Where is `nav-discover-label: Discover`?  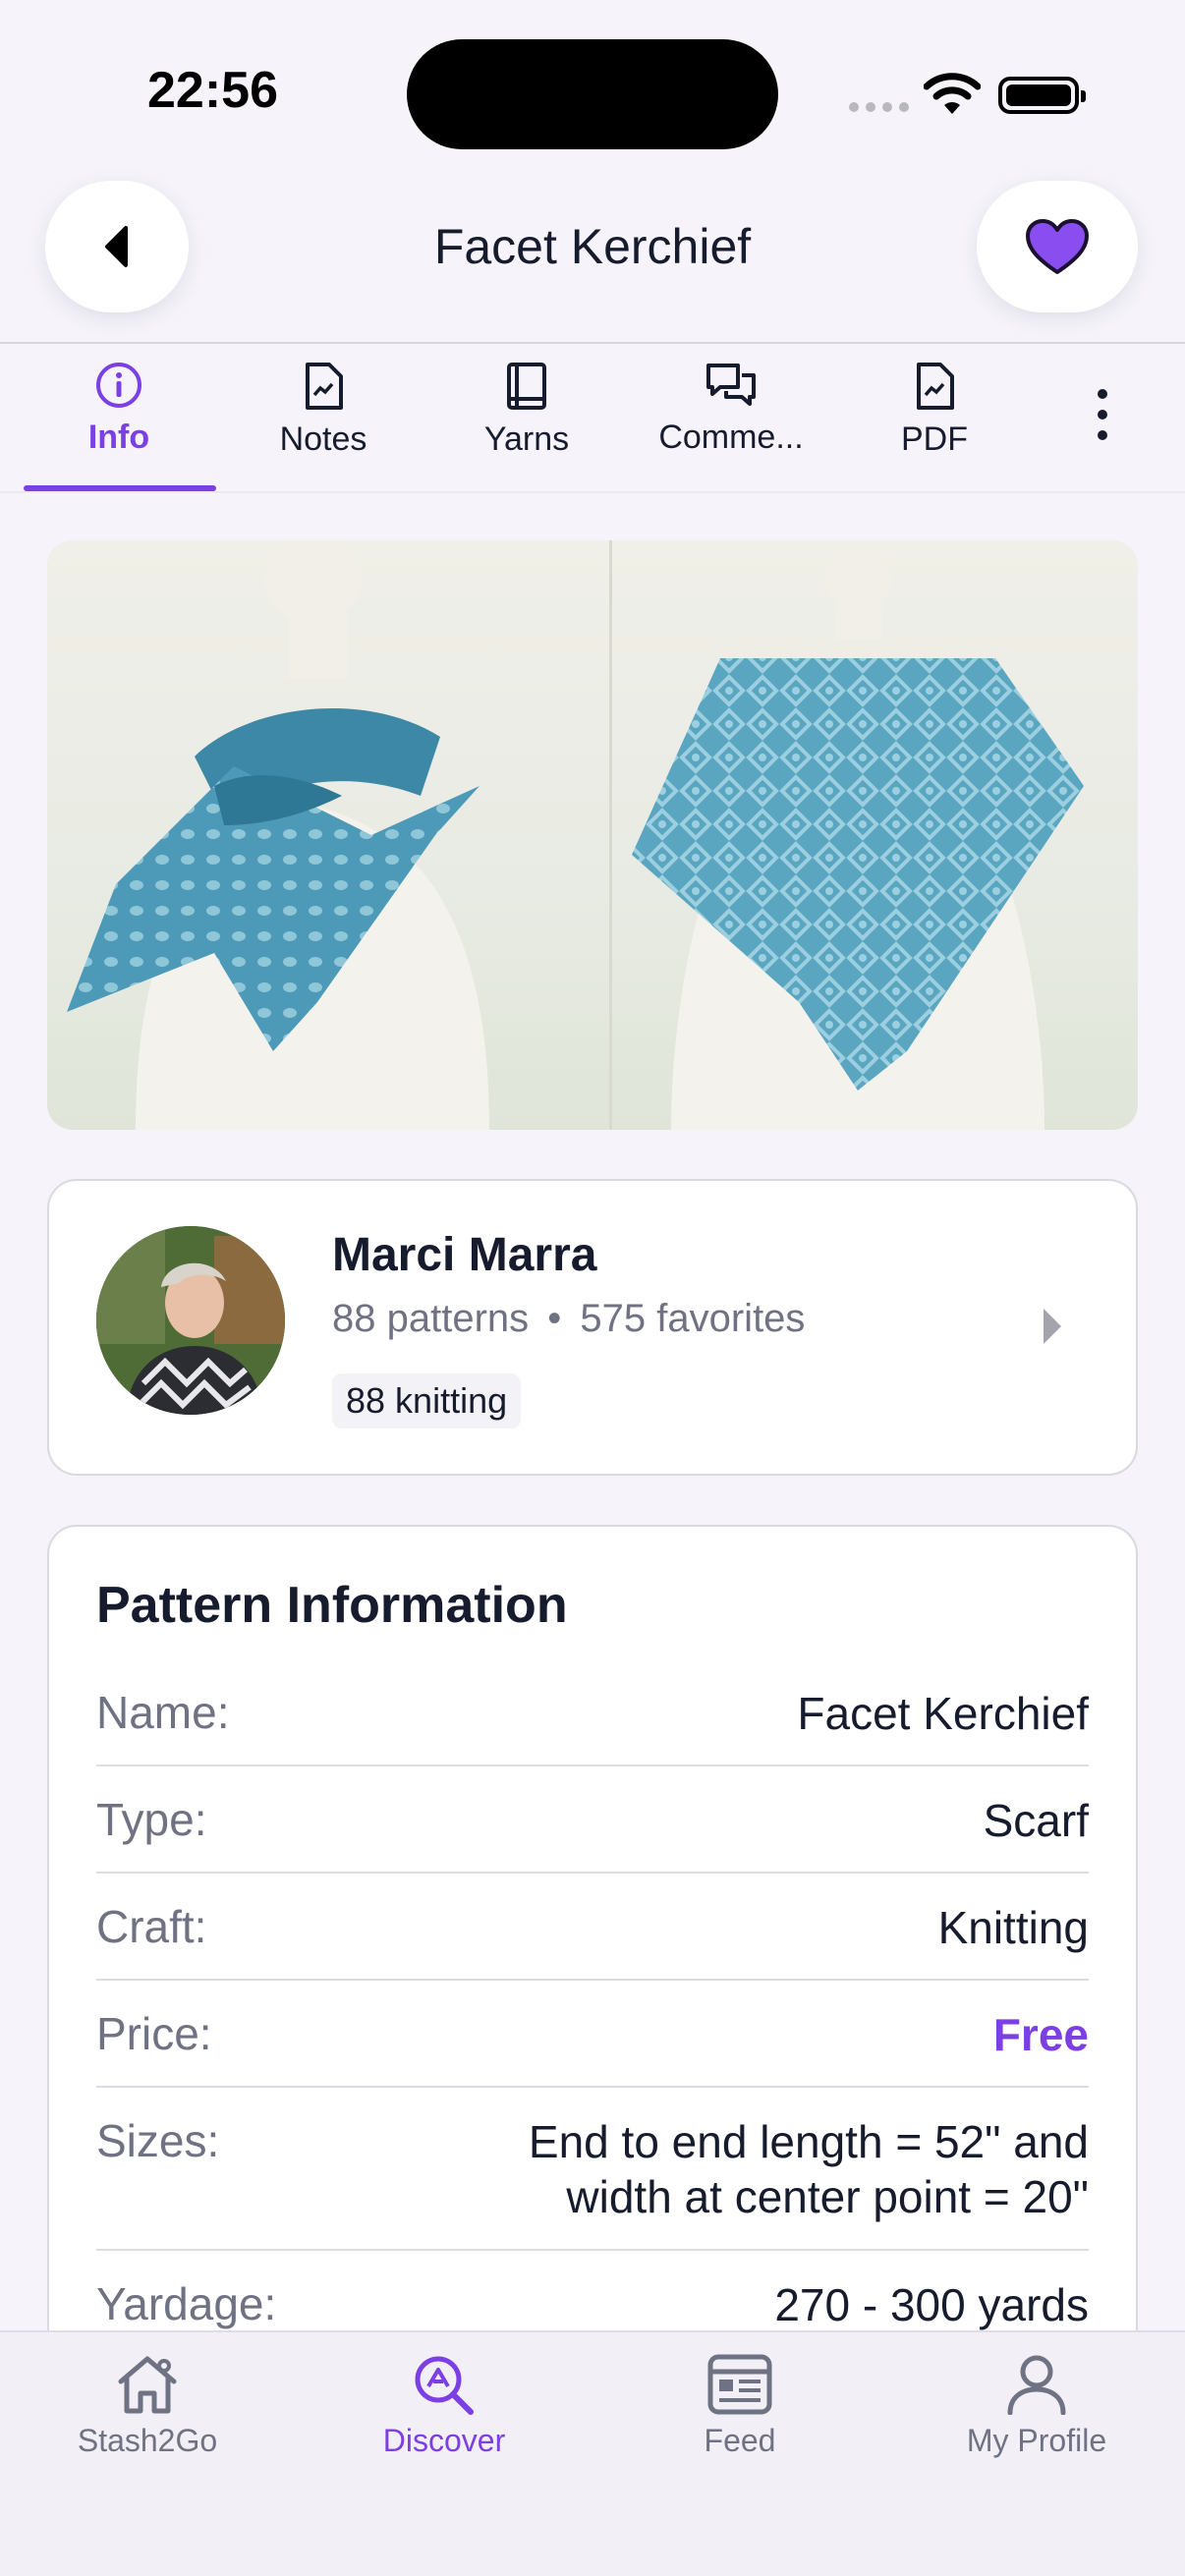 nav-discover-label: Discover is located at coordinates (444, 2440).